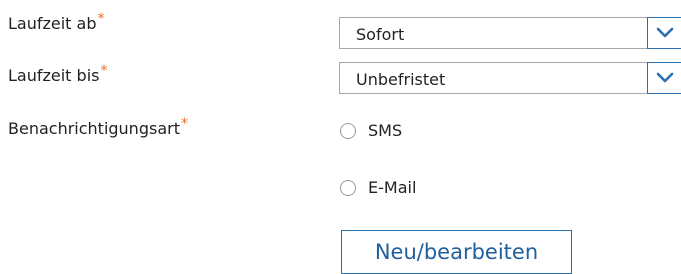 The height and width of the screenshot is (274, 681). What do you see at coordinates (510, 78) in the screenshot?
I see `laufzeit-bis-select: Unbefristet` at bounding box center [510, 78].